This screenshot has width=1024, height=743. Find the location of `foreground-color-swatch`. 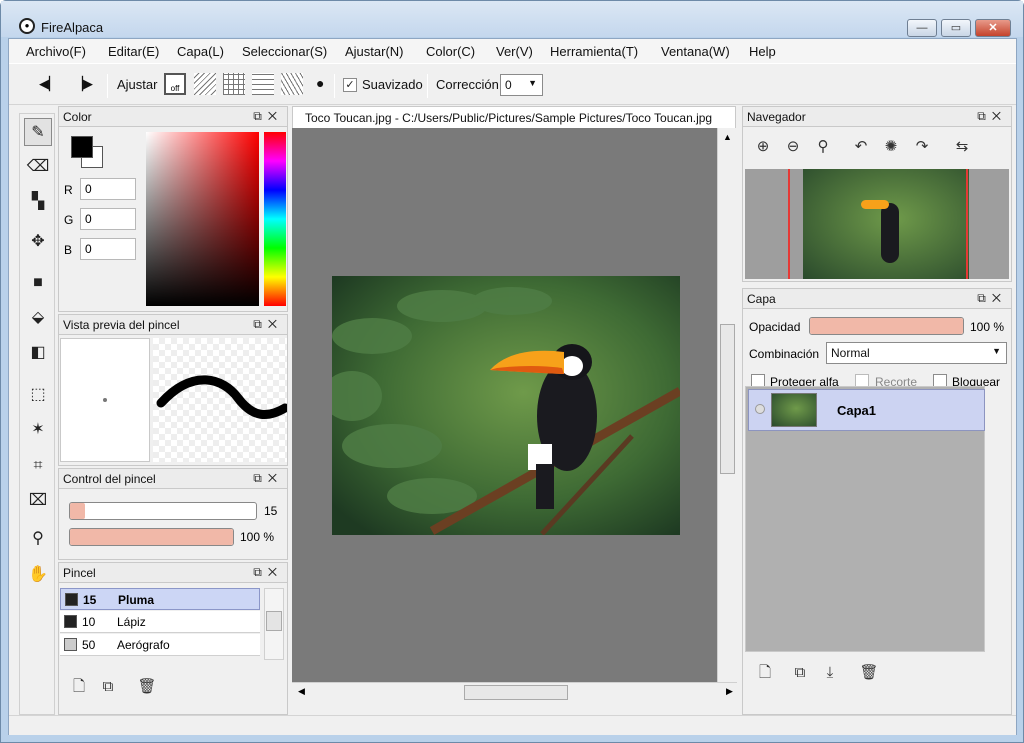

foreground-color-swatch is located at coordinates (82, 147).